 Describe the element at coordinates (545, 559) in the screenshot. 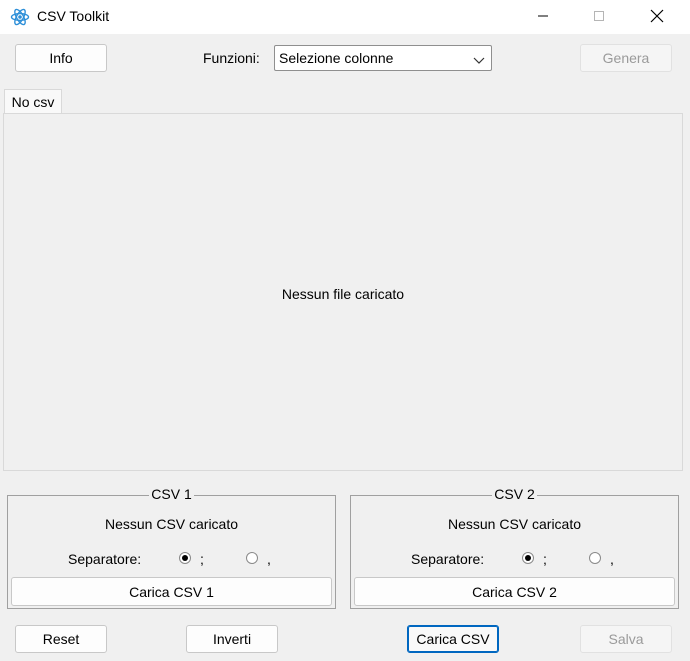

I see `csv2-radio-semicolon-label: ;` at that location.